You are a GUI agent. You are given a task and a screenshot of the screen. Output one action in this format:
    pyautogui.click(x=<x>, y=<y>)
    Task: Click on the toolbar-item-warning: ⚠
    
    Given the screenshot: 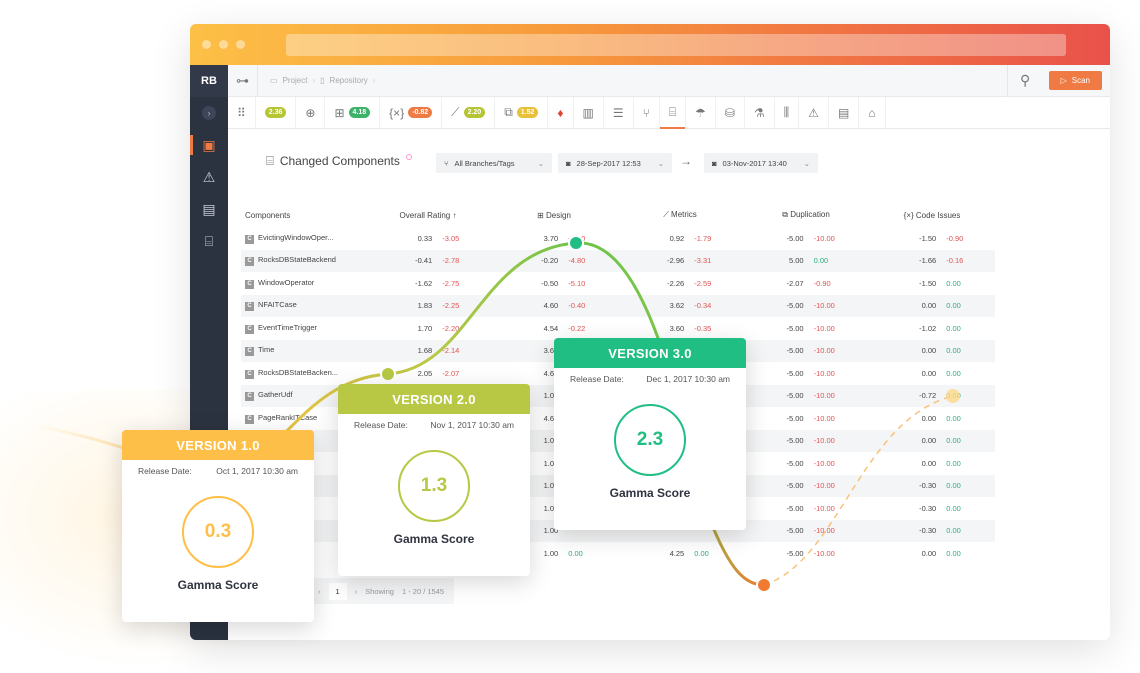 What is the action you would take?
    pyautogui.click(x=814, y=112)
    